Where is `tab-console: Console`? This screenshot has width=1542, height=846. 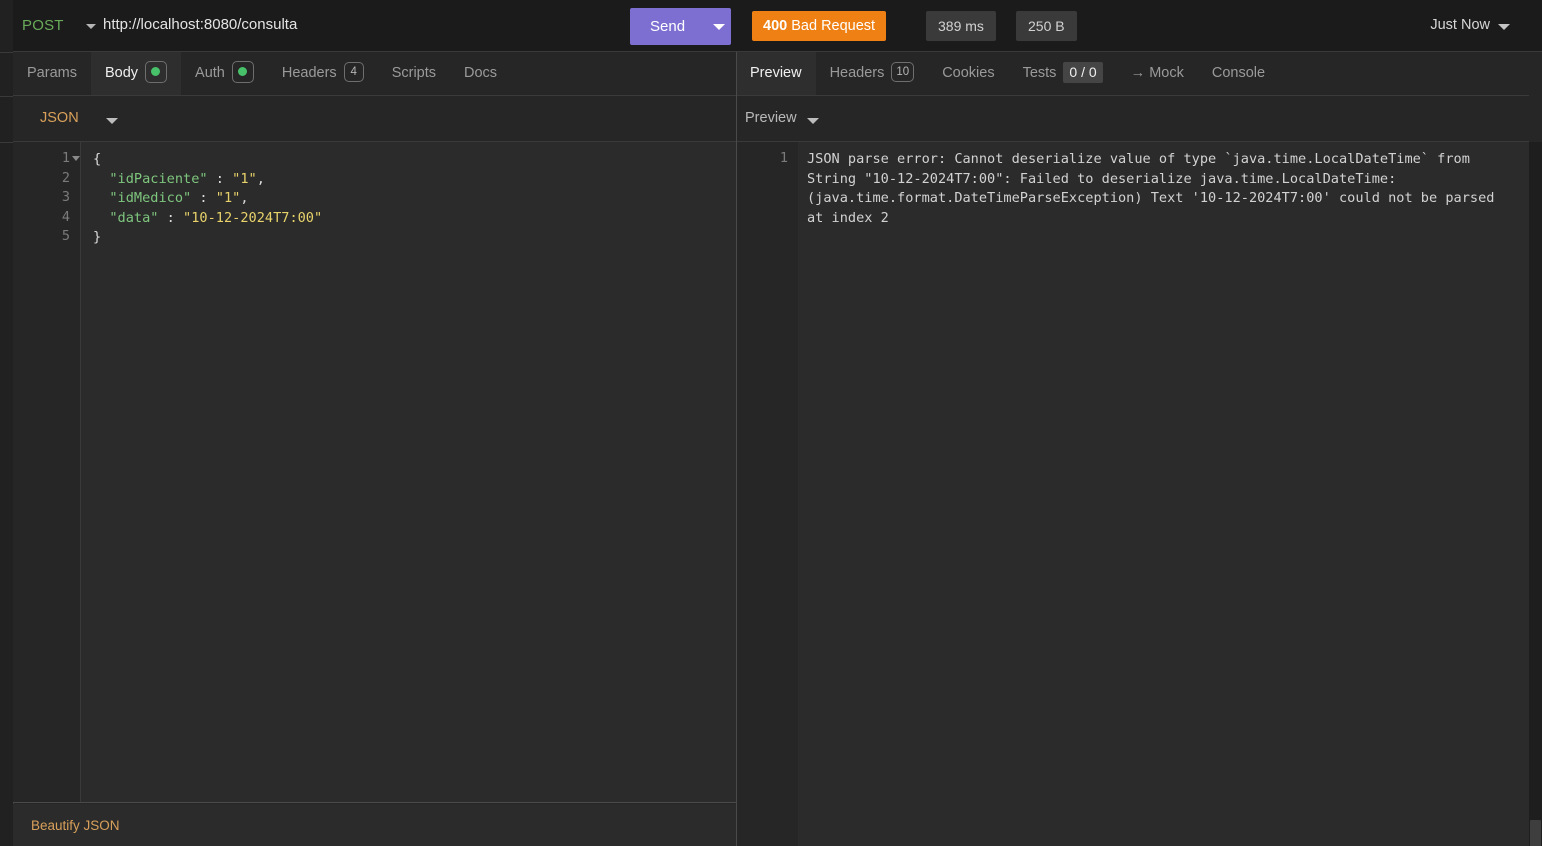
tab-console: Console is located at coordinates (1238, 73).